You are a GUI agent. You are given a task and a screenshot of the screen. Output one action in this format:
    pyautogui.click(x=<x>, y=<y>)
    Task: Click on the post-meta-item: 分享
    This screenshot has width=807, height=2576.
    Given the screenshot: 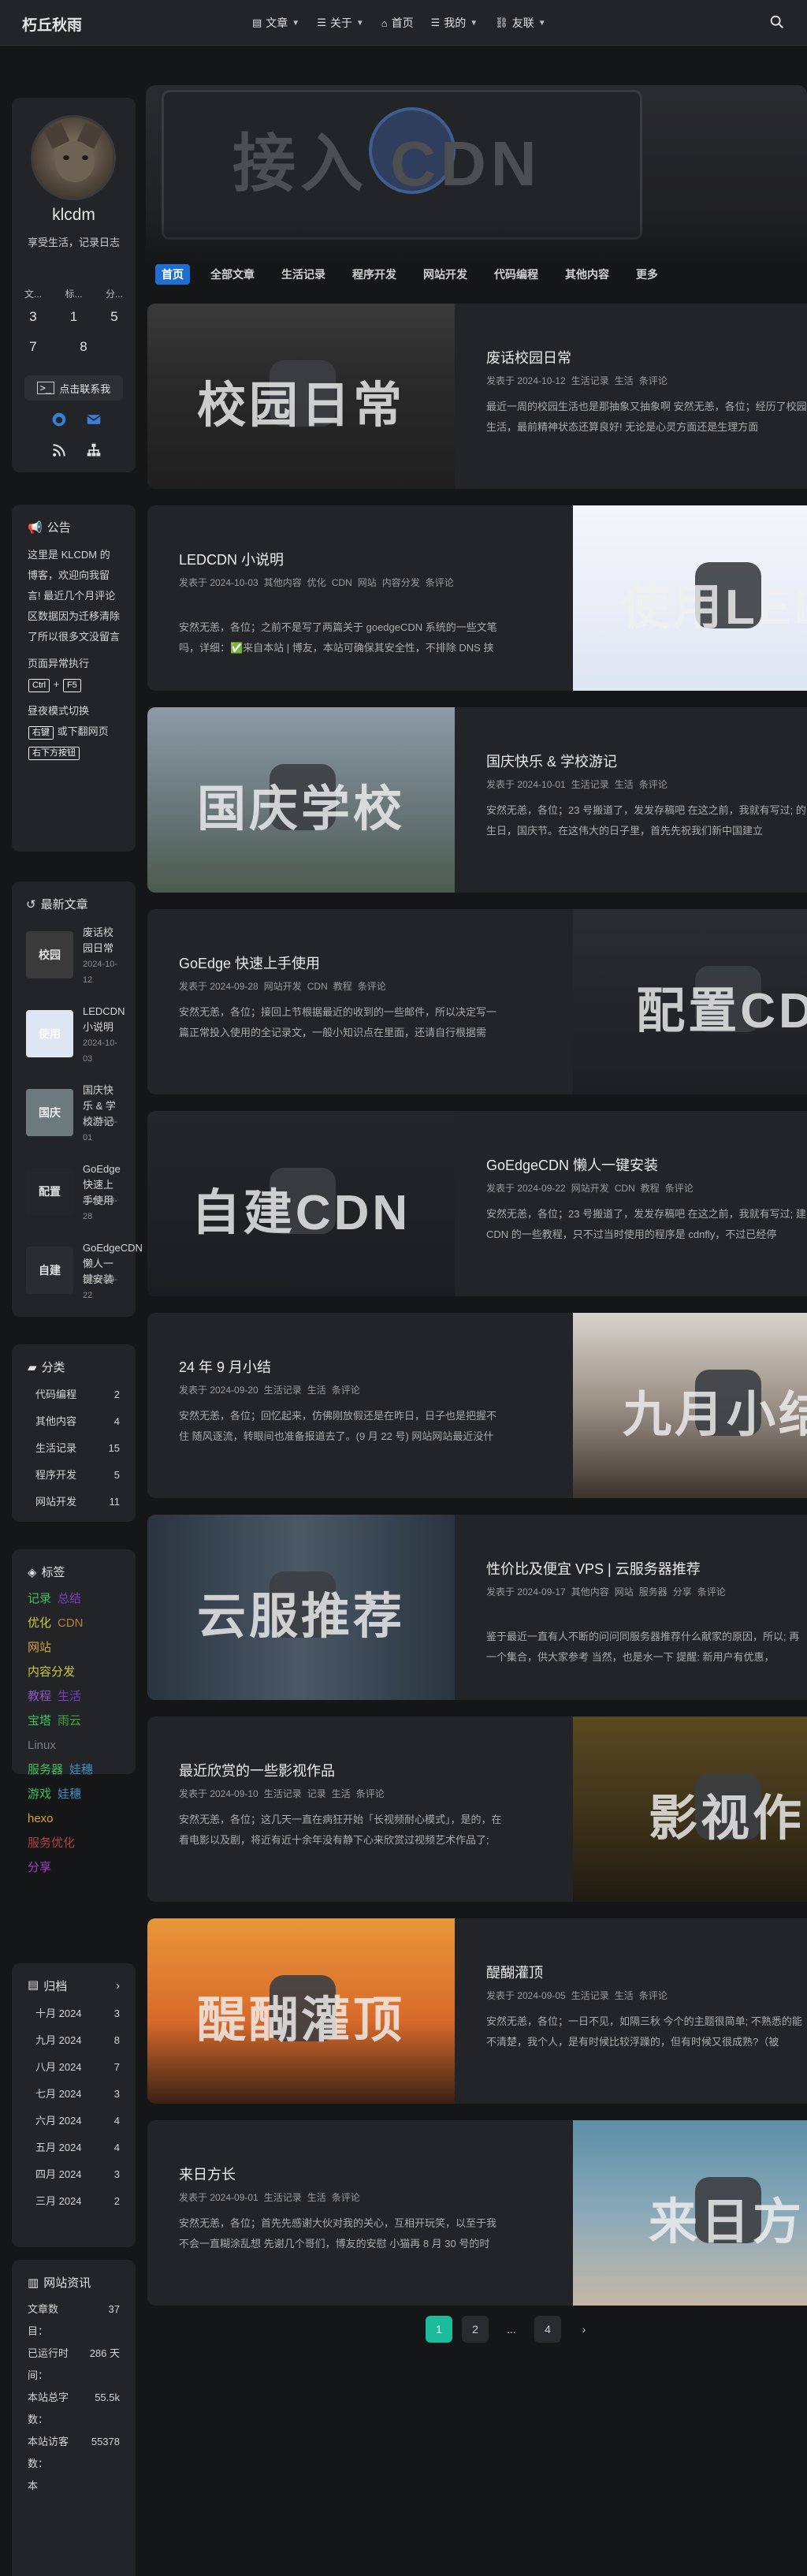 What is the action you would take?
    pyautogui.click(x=682, y=1591)
    